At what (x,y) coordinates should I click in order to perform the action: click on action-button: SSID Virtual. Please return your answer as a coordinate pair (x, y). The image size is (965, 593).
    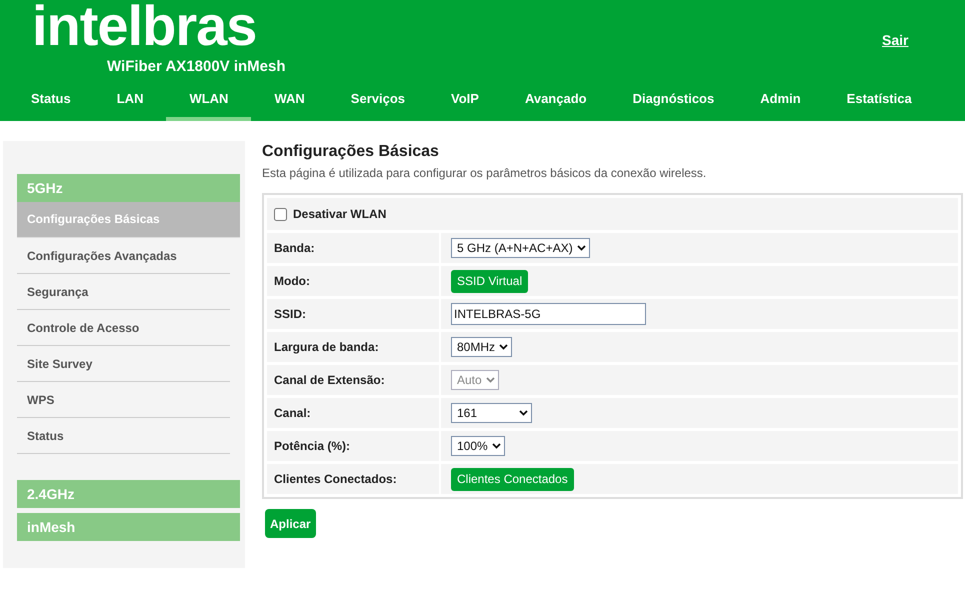
    Looking at the image, I should click on (489, 281).